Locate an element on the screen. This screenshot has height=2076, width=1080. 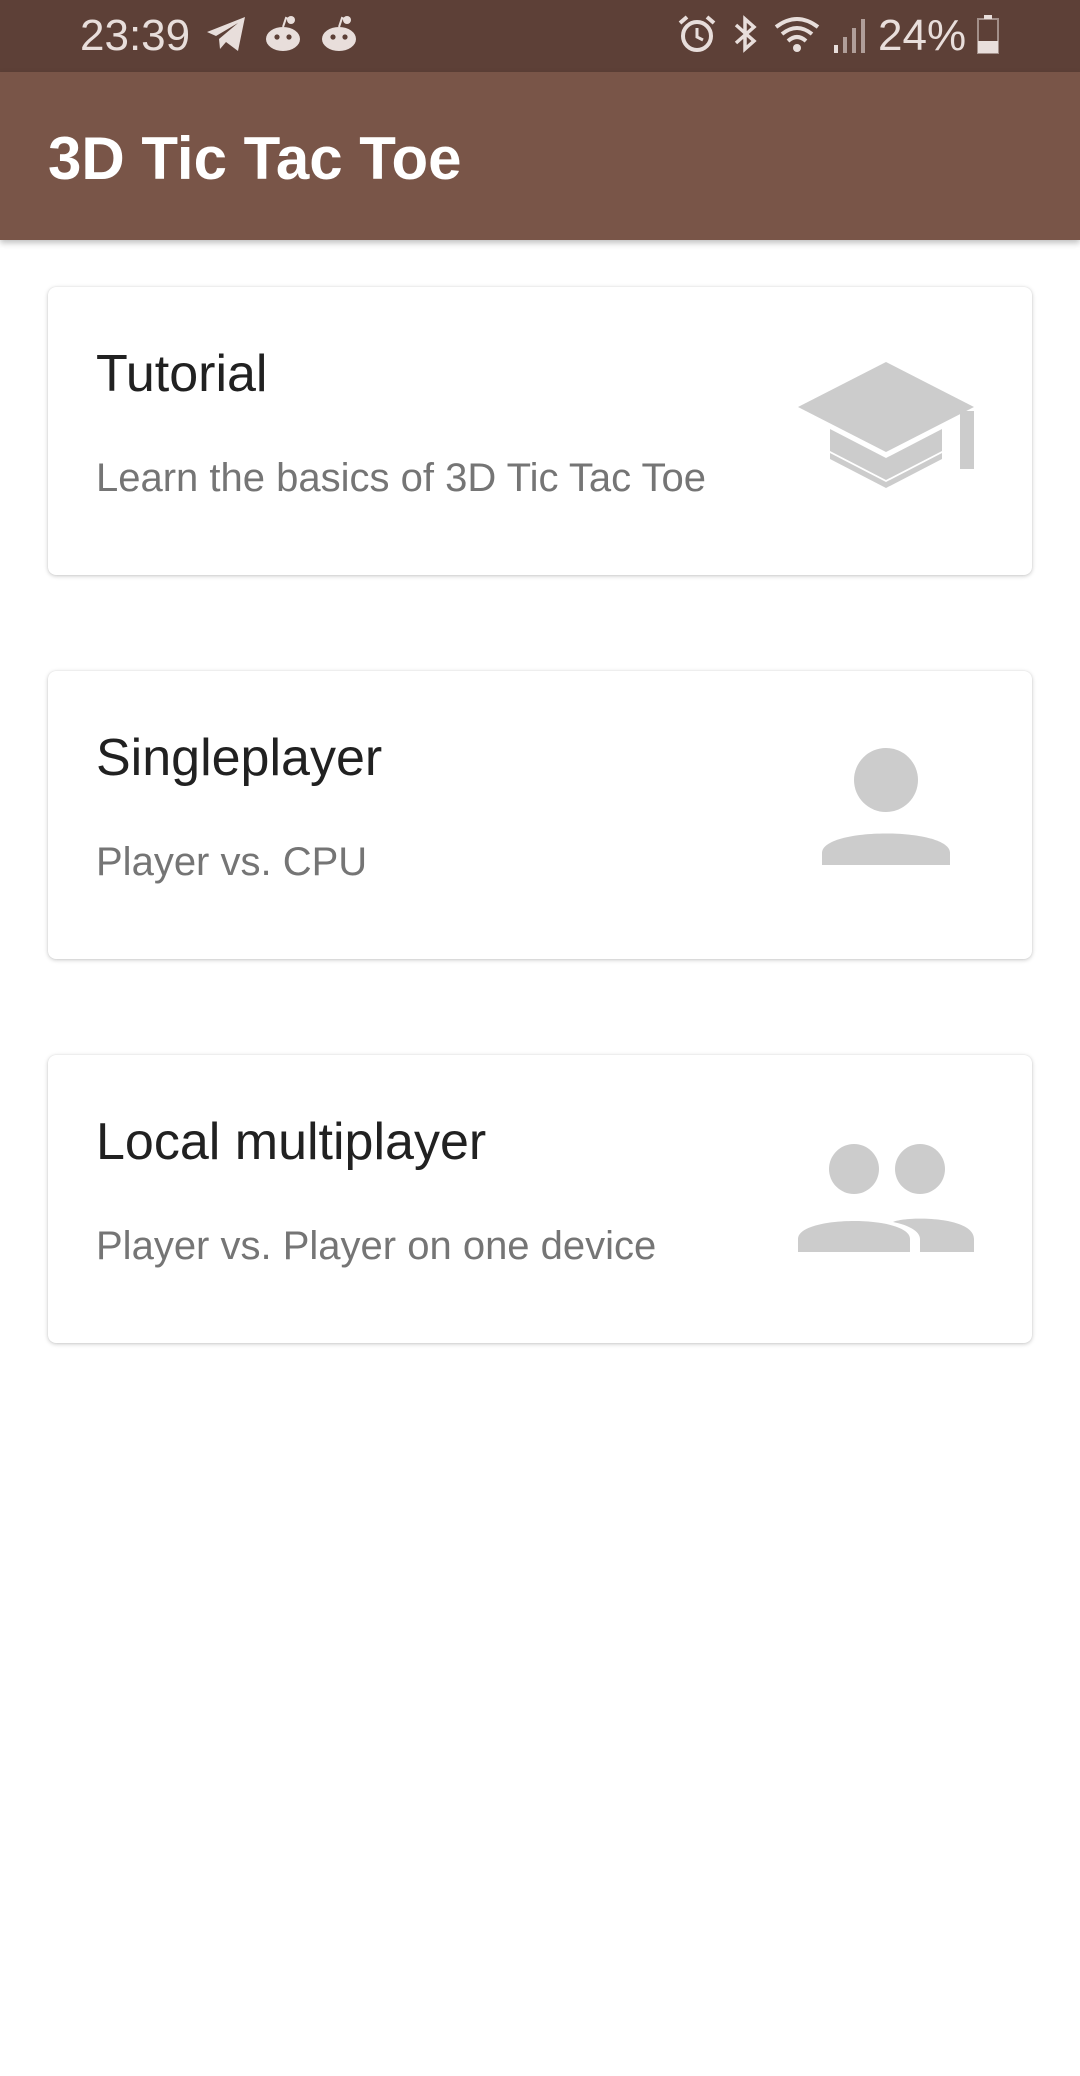
card-title: Local multiplayer is located at coordinates (291, 1142).